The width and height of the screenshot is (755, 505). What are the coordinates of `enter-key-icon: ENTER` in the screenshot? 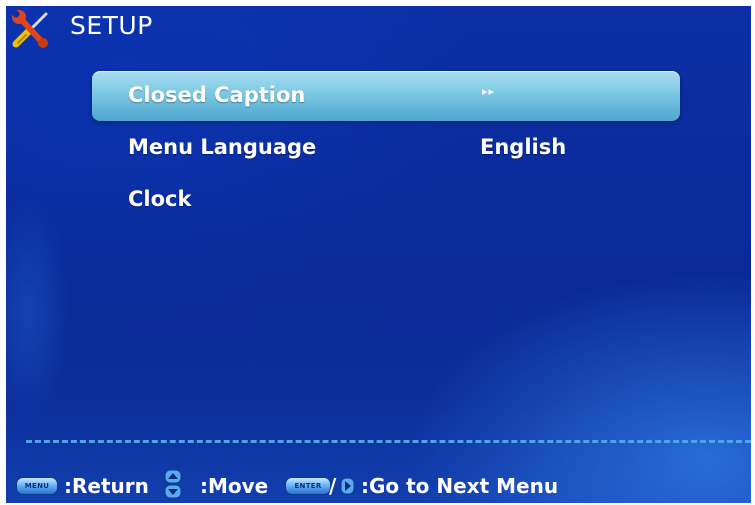 It's located at (308, 486).